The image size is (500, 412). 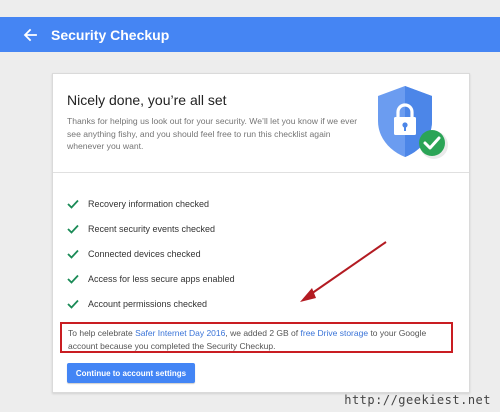 What do you see at coordinates (335, 333) in the screenshot?
I see `free-drive-storage-link: free Drive storage` at bounding box center [335, 333].